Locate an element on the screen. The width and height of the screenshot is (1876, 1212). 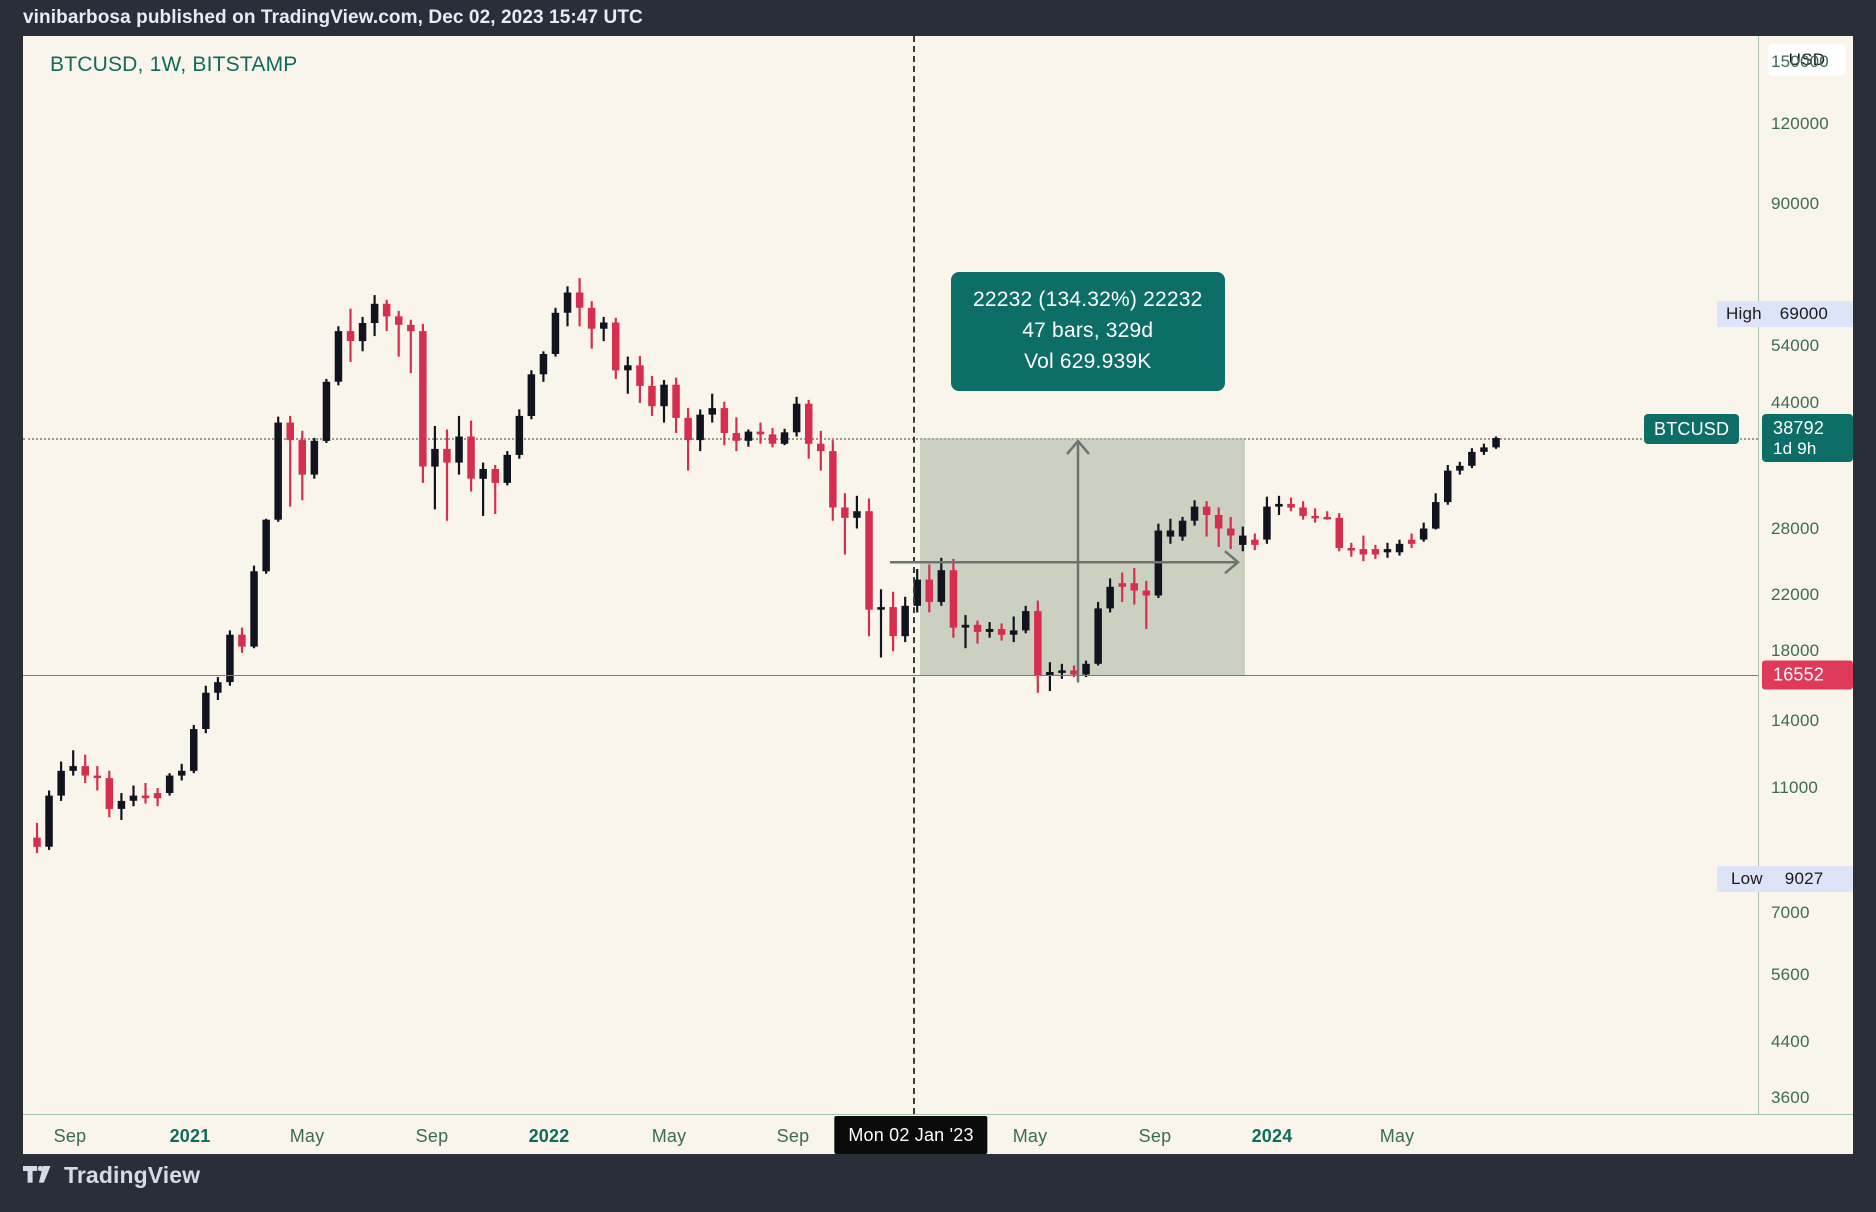
last-price-value: 38792 is located at coordinates (1799, 427).